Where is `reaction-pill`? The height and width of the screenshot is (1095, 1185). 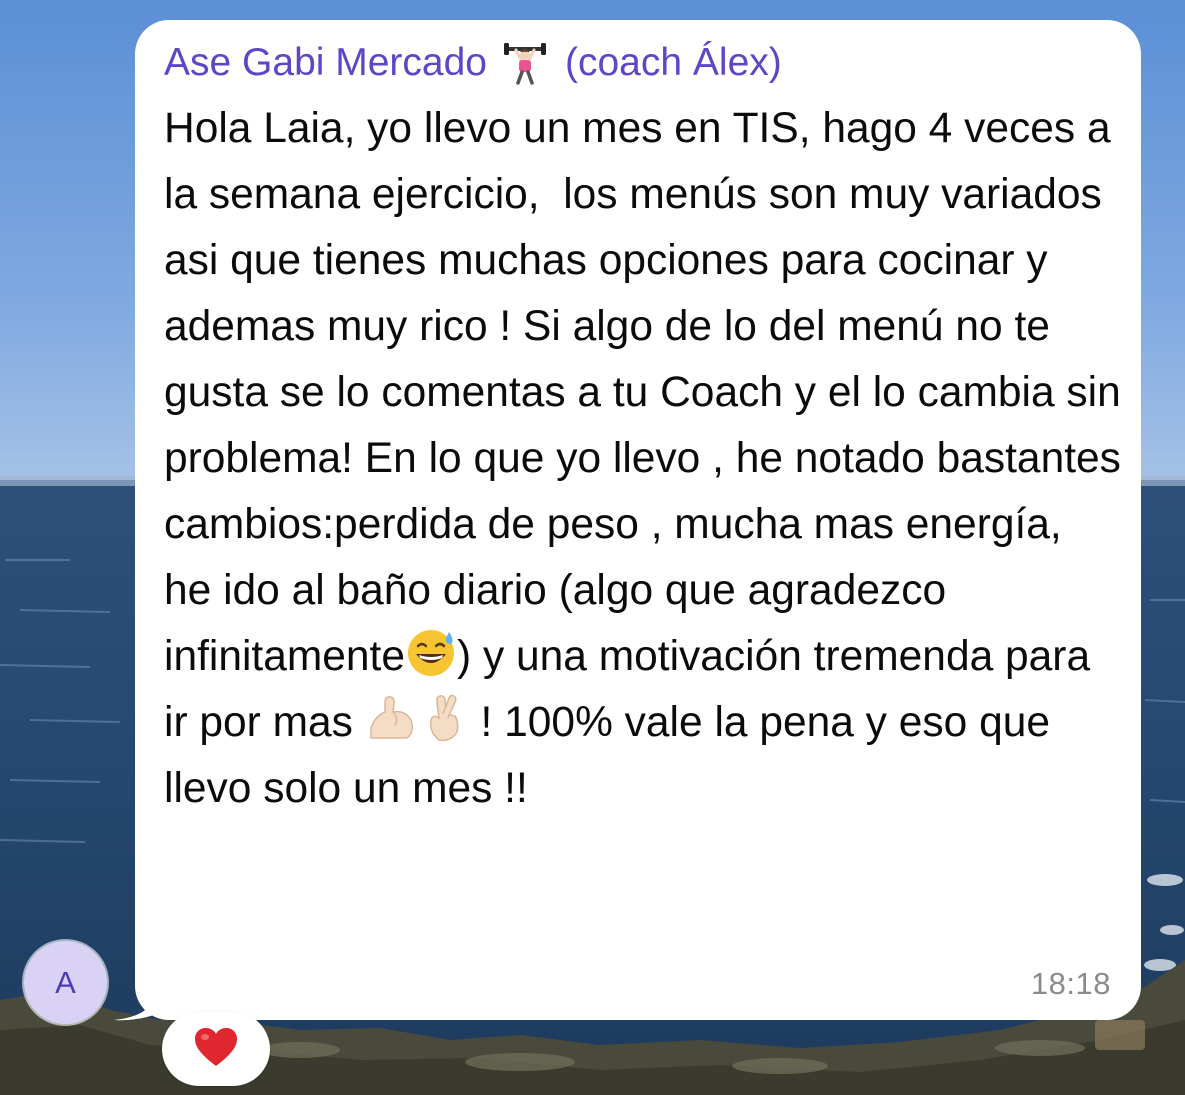 reaction-pill is located at coordinates (216, 1049).